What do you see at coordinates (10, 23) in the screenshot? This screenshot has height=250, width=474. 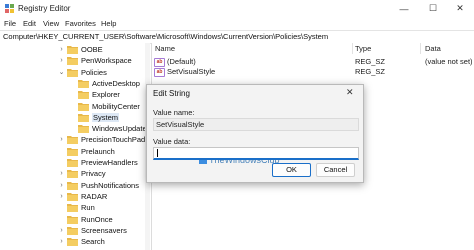 I see `menu-file: File` at bounding box center [10, 23].